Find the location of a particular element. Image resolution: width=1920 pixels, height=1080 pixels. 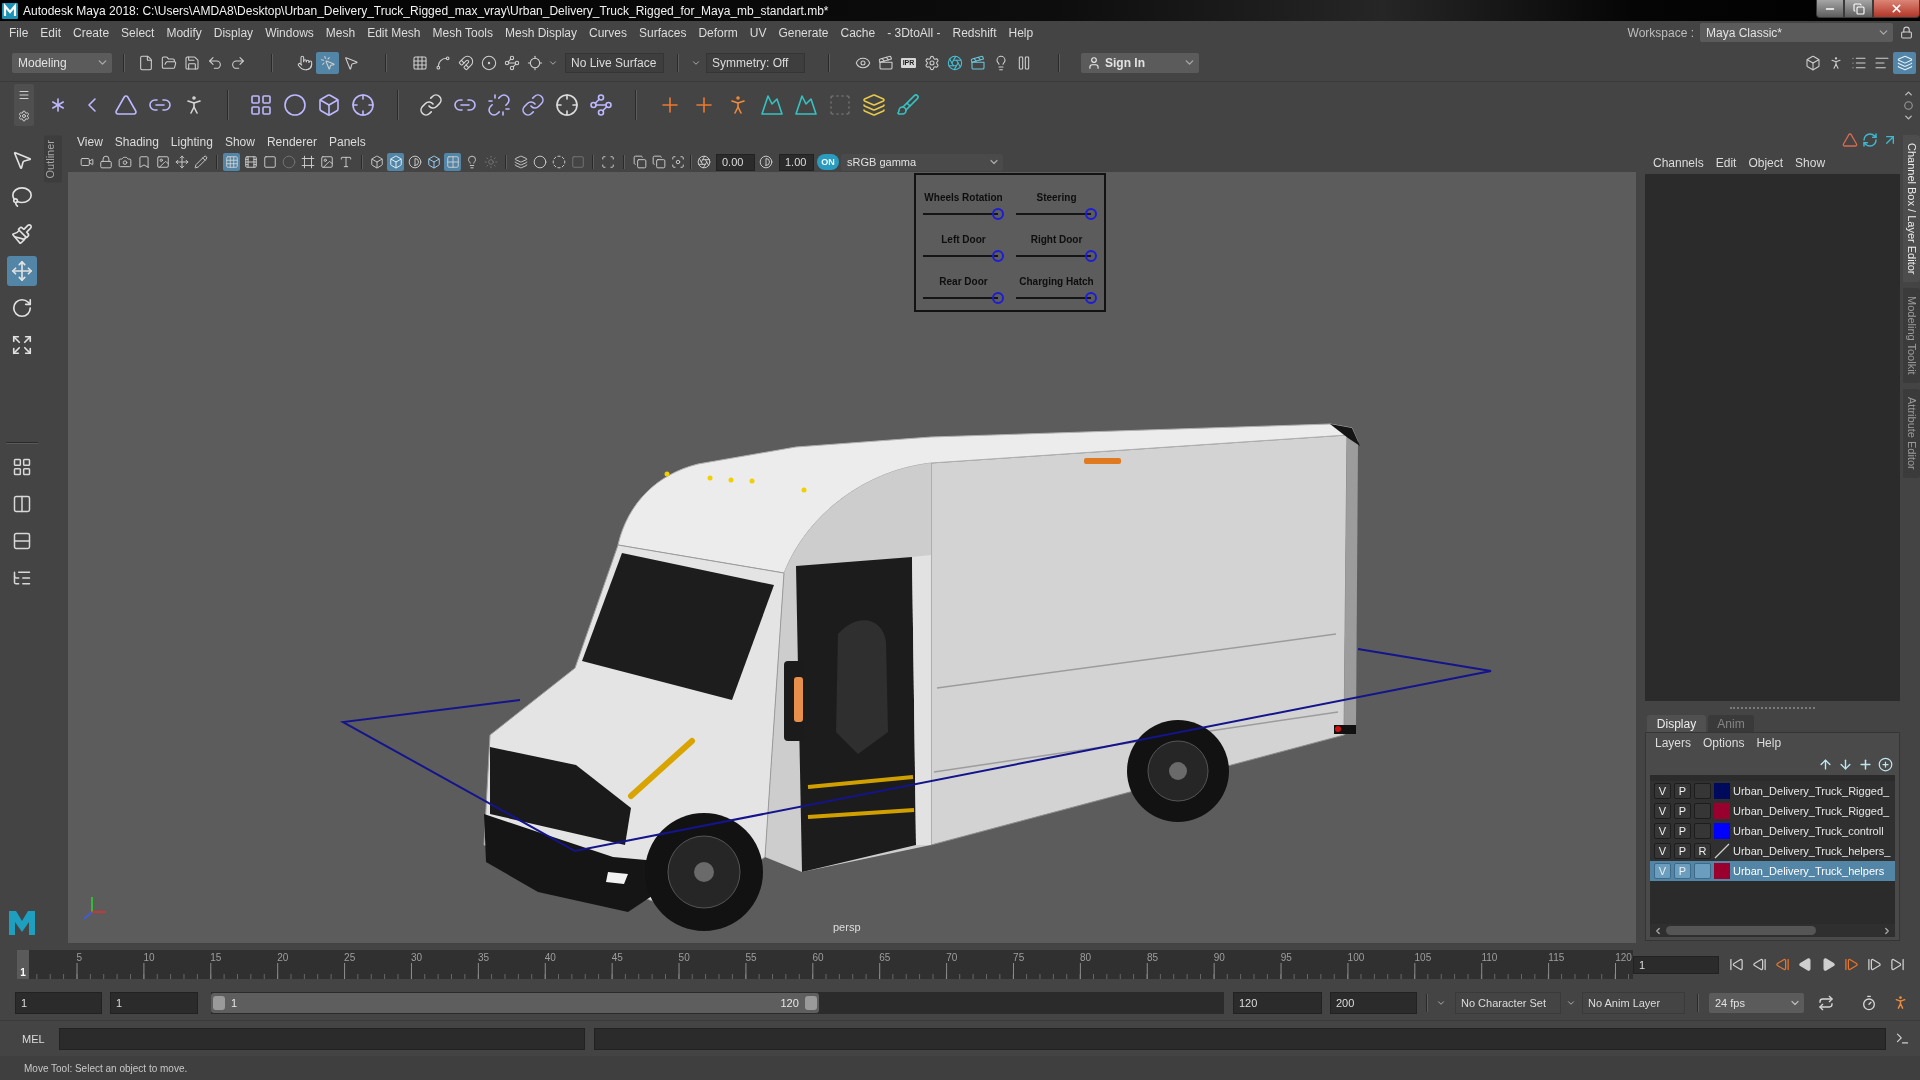

dashed-circle-toggle is located at coordinates (558, 162).